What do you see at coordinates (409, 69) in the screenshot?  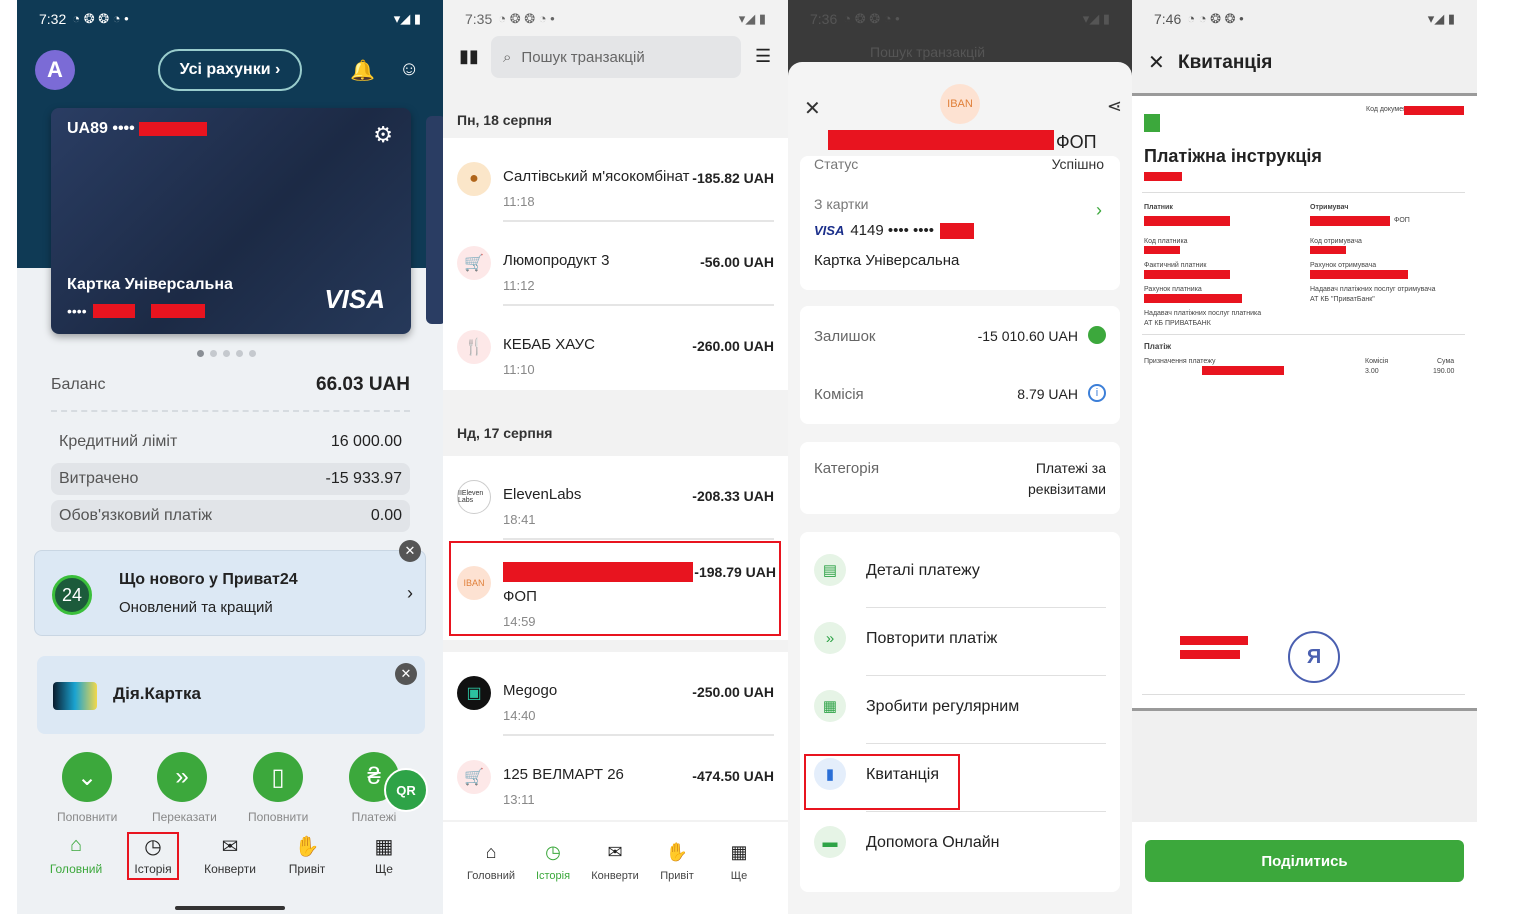 I see `support-icon: ☺` at bounding box center [409, 69].